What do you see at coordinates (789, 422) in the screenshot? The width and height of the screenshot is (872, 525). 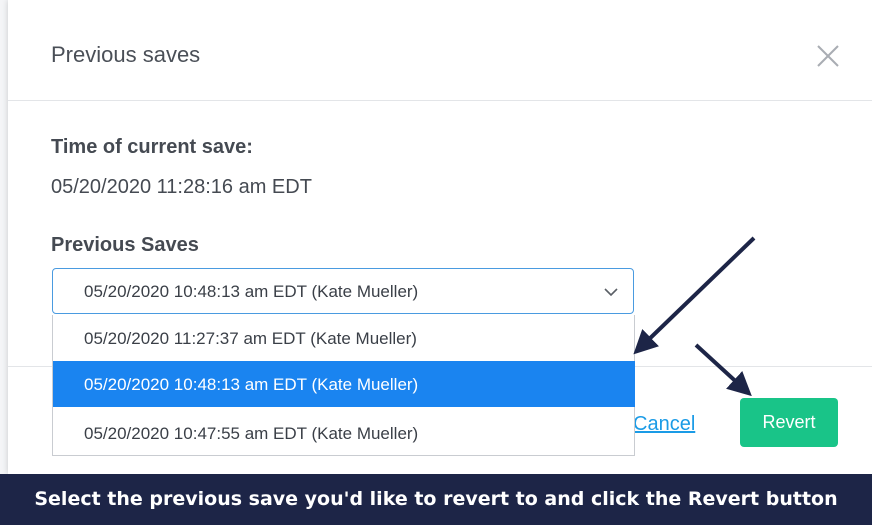 I see `revert-button: Revert` at bounding box center [789, 422].